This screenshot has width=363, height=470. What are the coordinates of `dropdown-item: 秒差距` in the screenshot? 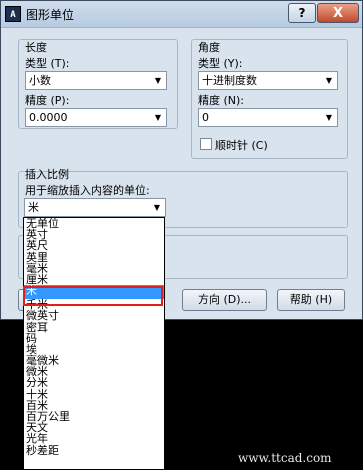 It's located at (94, 450).